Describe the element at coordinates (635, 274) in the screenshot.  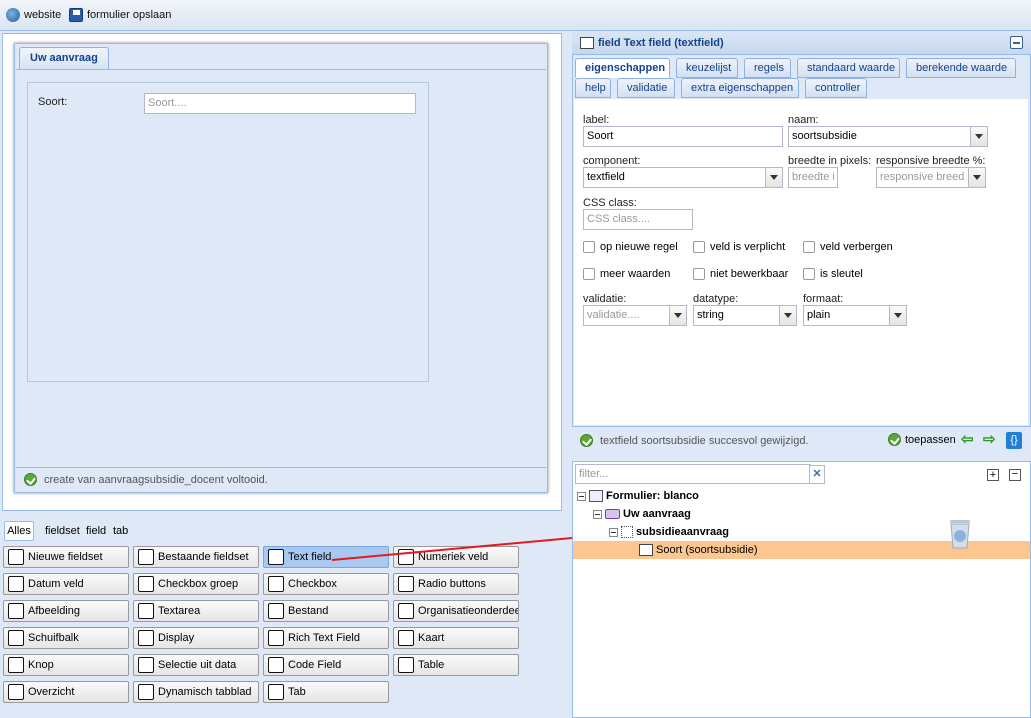
I see `check-multi-label: meer waarden` at that location.